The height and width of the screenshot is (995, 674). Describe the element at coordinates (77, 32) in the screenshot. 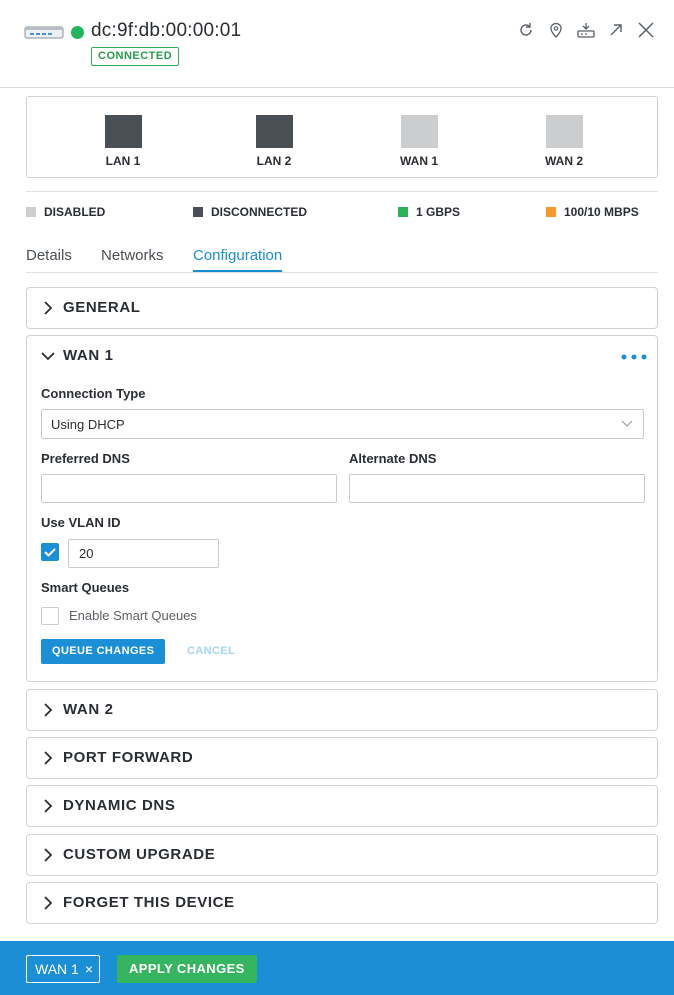

I see `status-dot` at that location.